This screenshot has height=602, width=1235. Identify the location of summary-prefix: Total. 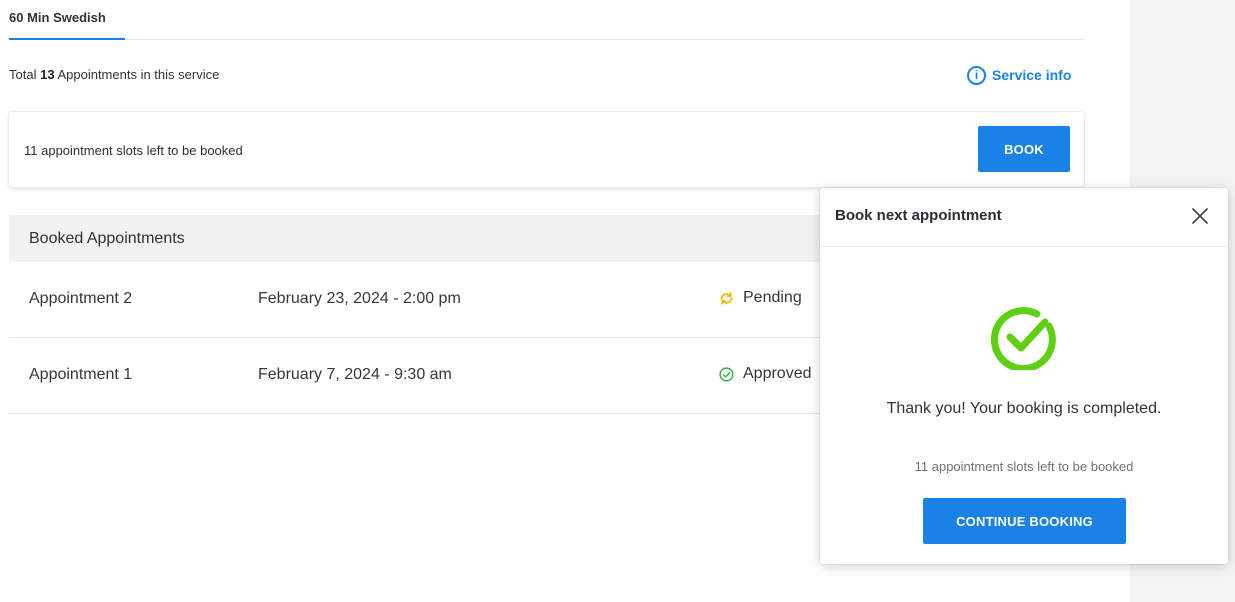
(23, 74).